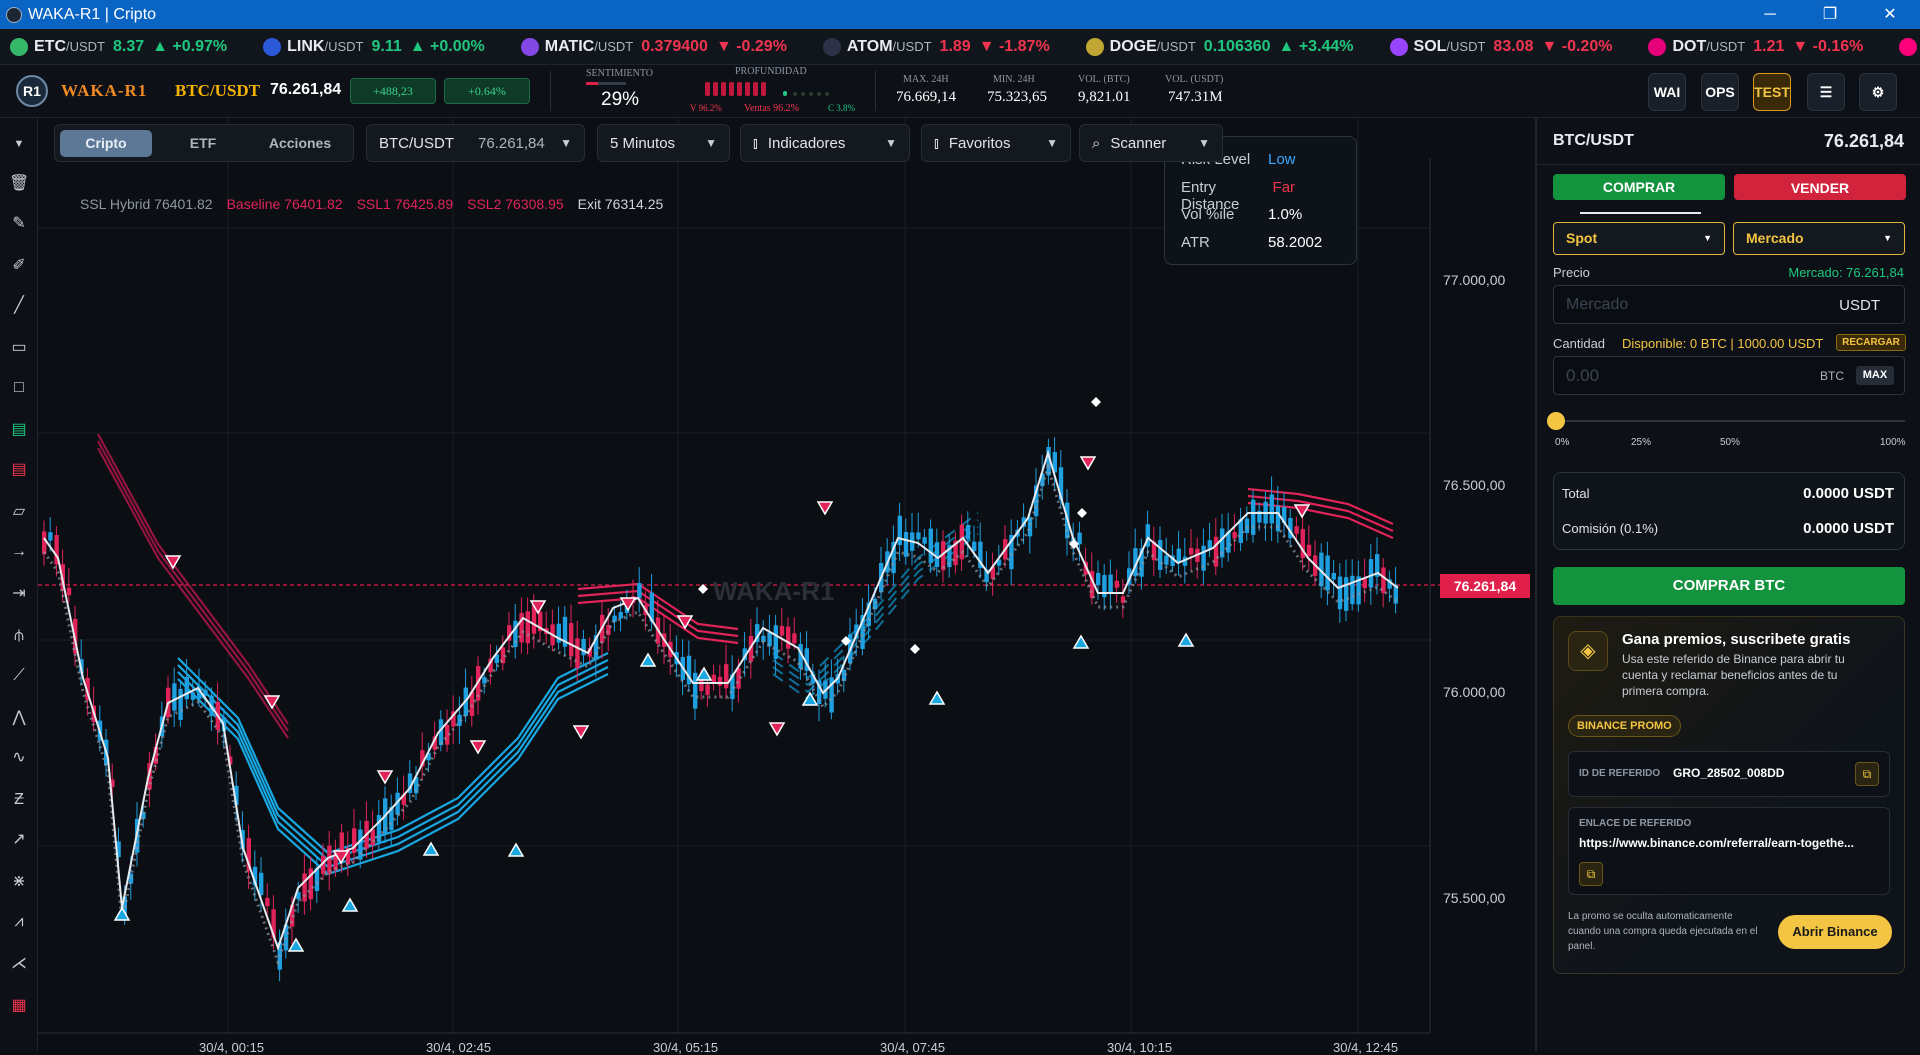 The height and width of the screenshot is (1055, 1920). I want to click on max-button: MAX, so click(1875, 375).